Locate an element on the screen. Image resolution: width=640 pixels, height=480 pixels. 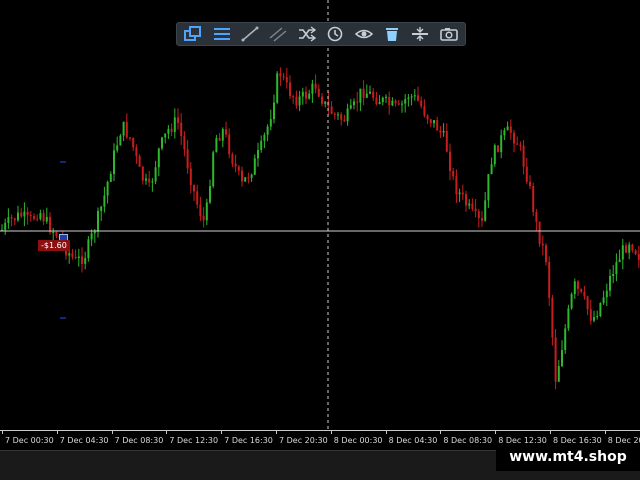
trash-button is located at coordinates (392, 34).